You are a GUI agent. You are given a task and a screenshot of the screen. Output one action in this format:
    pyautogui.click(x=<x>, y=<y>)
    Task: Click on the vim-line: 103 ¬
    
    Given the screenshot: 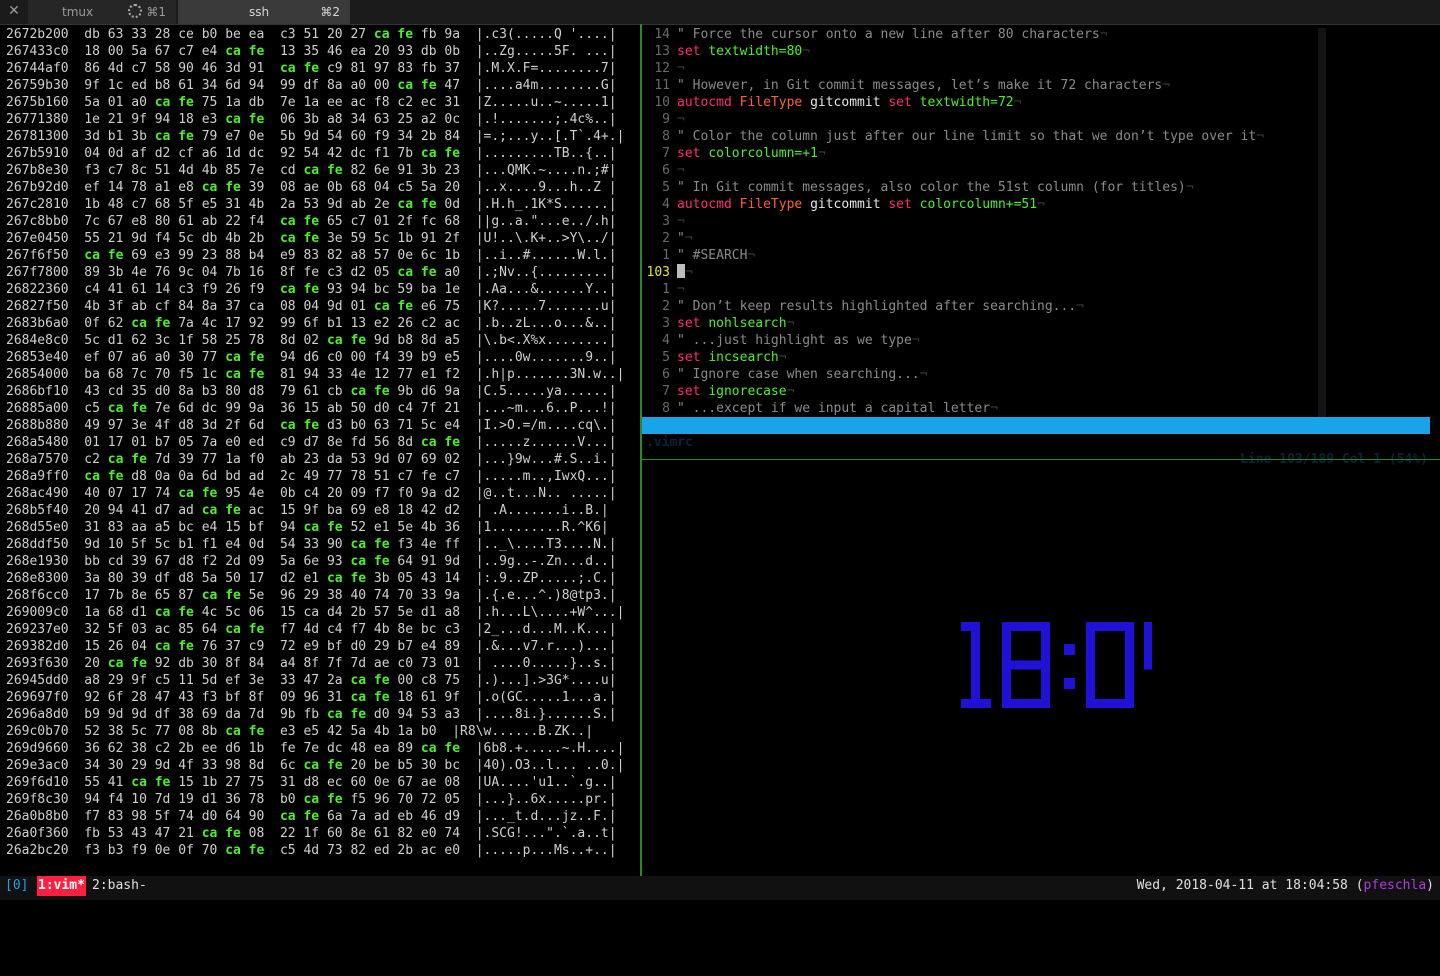 What is the action you would take?
    pyautogui.click(x=1037, y=272)
    